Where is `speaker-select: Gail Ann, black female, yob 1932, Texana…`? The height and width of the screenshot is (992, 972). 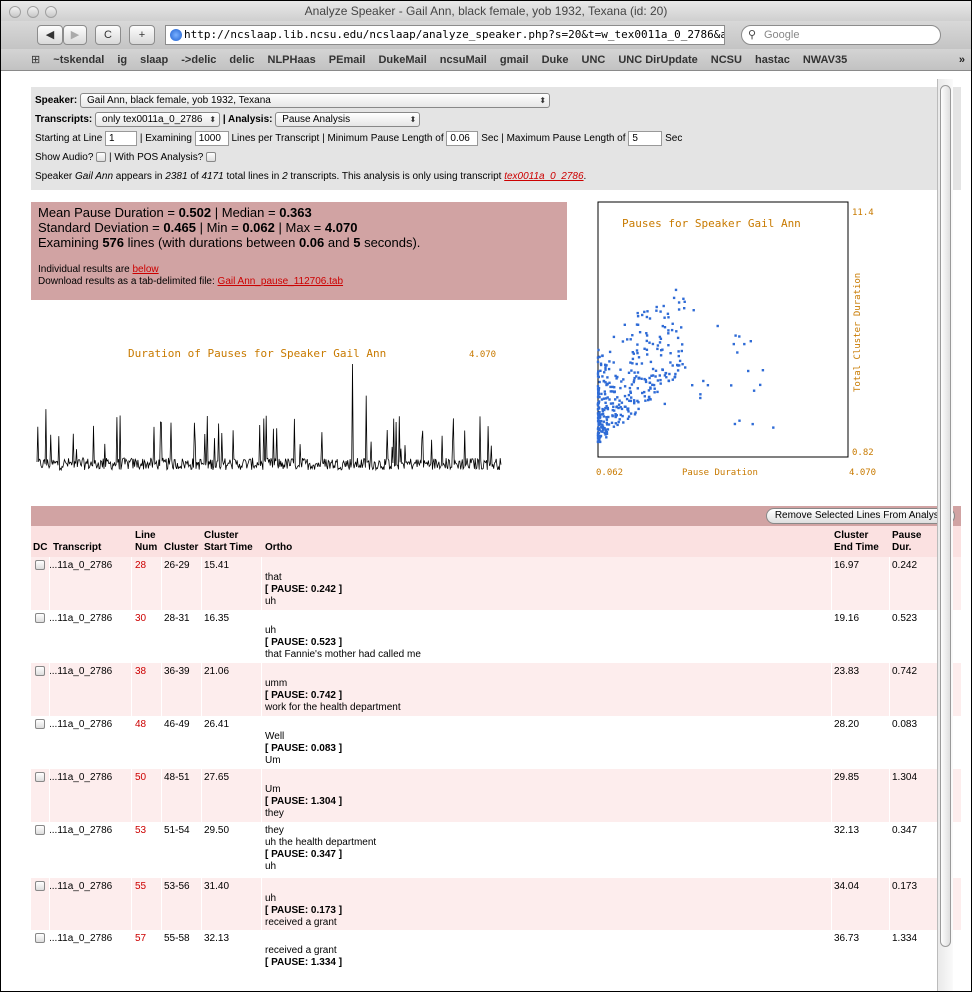
speaker-select: Gail Ann, black female, yob 1932, Texana… is located at coordinates (315, 100).